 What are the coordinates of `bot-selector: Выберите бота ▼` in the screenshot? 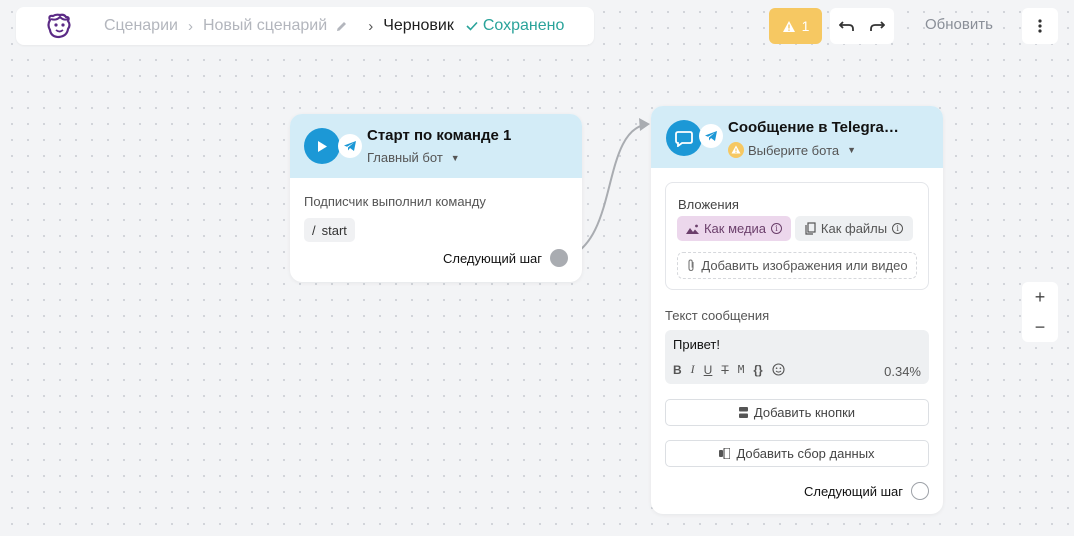 It's located at (813, 150).